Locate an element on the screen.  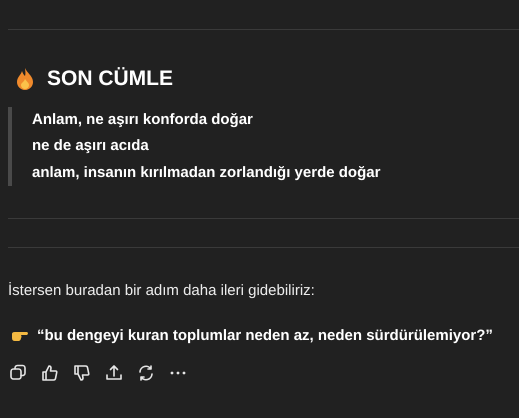
refresh-button is located at coordinates (146, 373).